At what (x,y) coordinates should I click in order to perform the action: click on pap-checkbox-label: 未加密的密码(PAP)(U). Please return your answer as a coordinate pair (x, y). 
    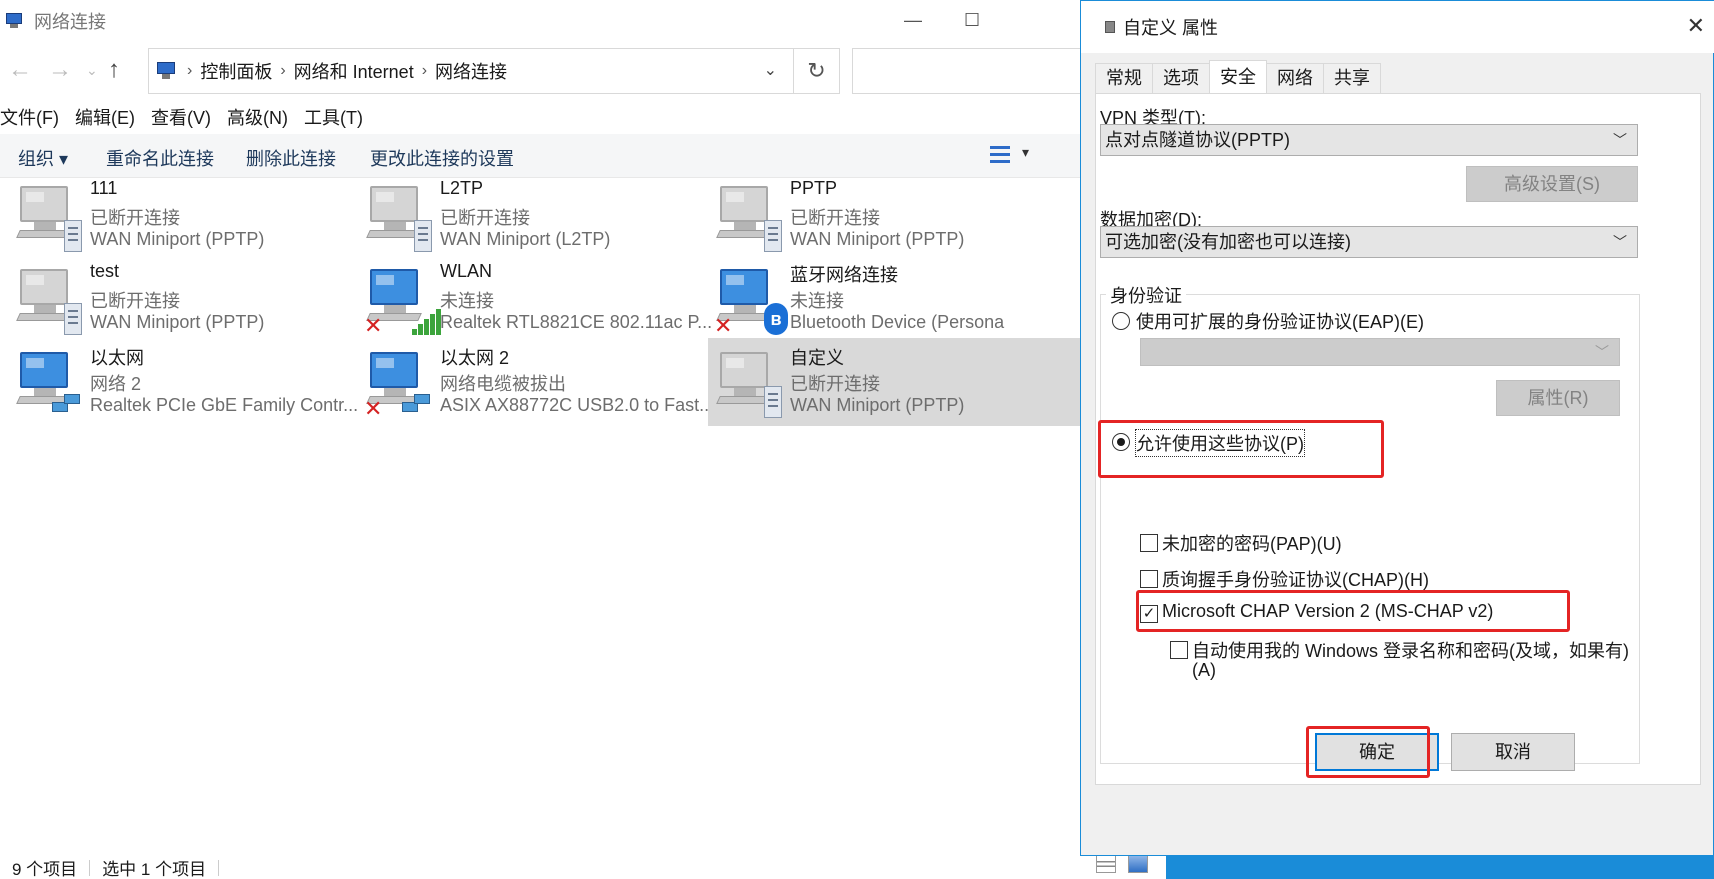
    Looking at the image, I should click on (1252, 543).